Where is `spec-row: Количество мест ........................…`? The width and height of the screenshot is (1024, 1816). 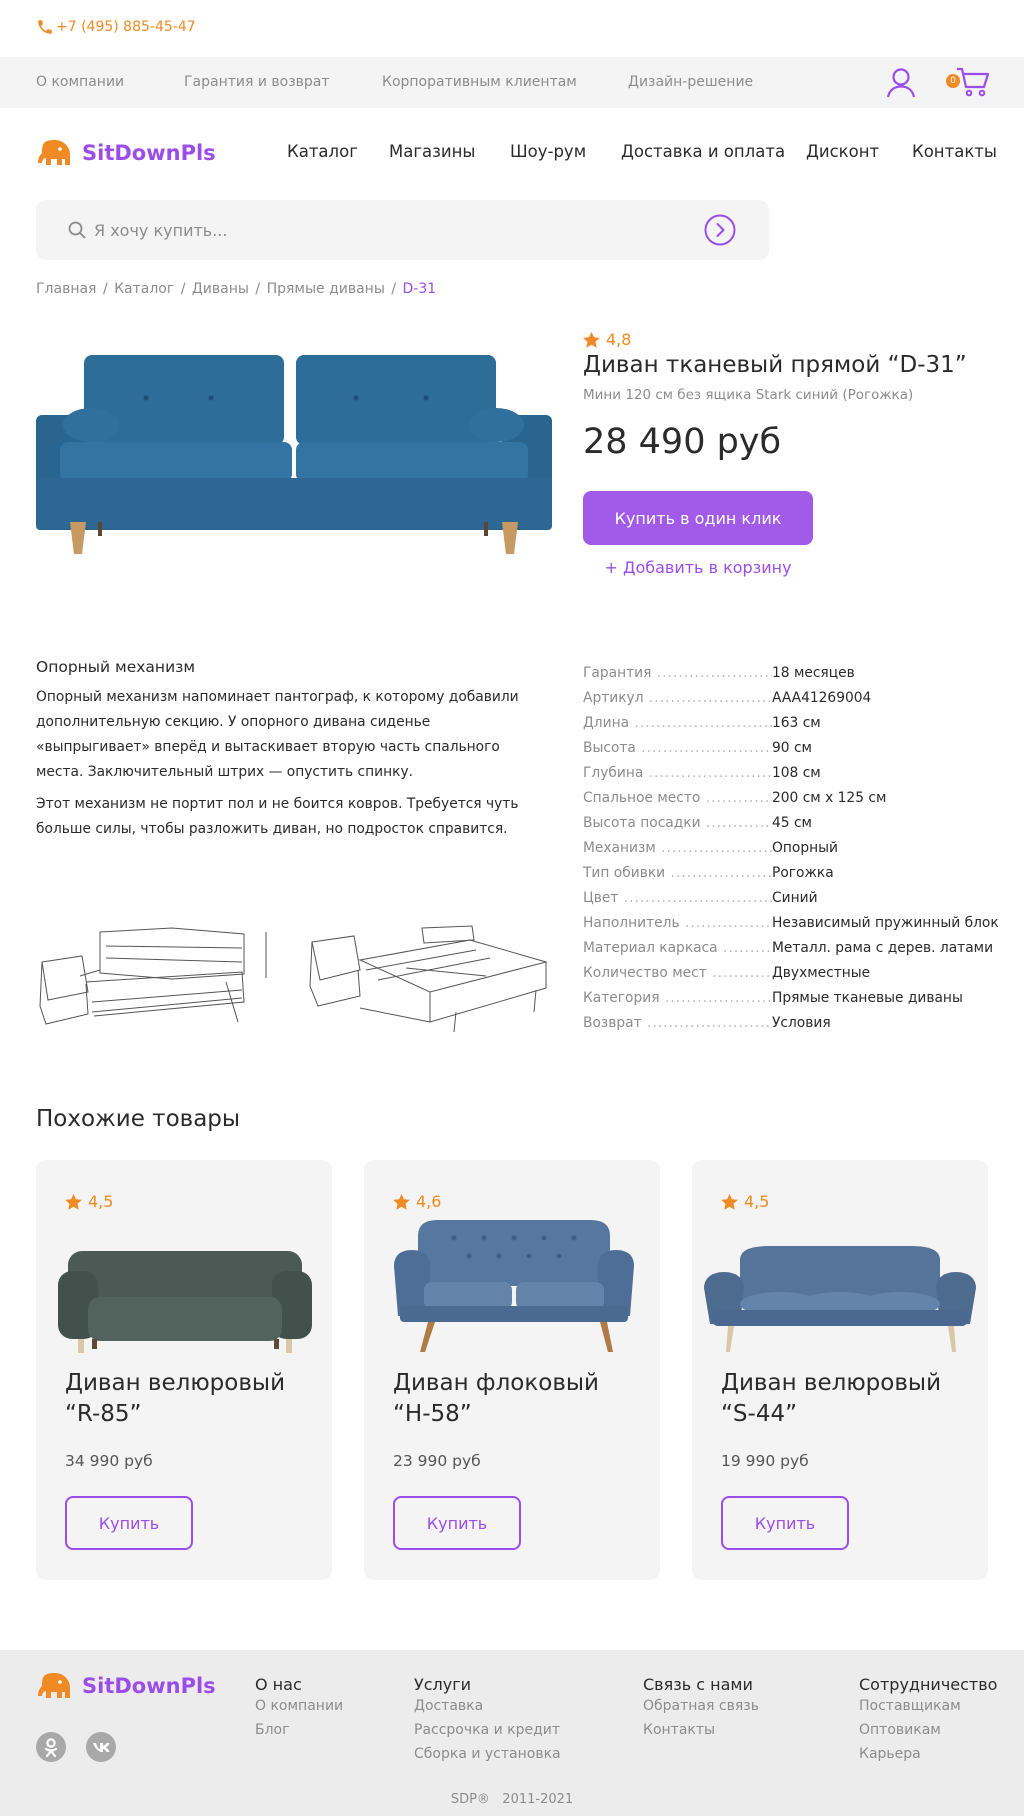 spec-row: Количество мест ........................… is located at coordinates (793, 972).